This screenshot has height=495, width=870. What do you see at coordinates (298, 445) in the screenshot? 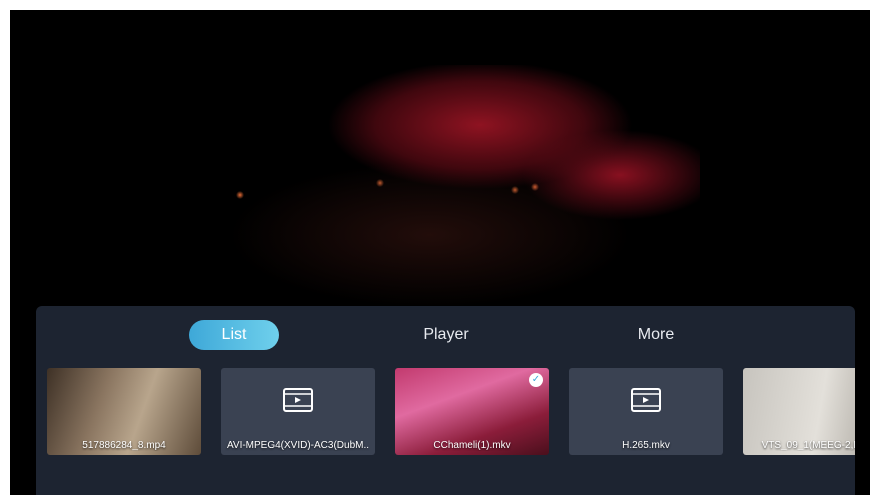
I see `file-name: AVI-MPEG4(XVID)-AC3(DubM..` at bounding box center [298, 445].